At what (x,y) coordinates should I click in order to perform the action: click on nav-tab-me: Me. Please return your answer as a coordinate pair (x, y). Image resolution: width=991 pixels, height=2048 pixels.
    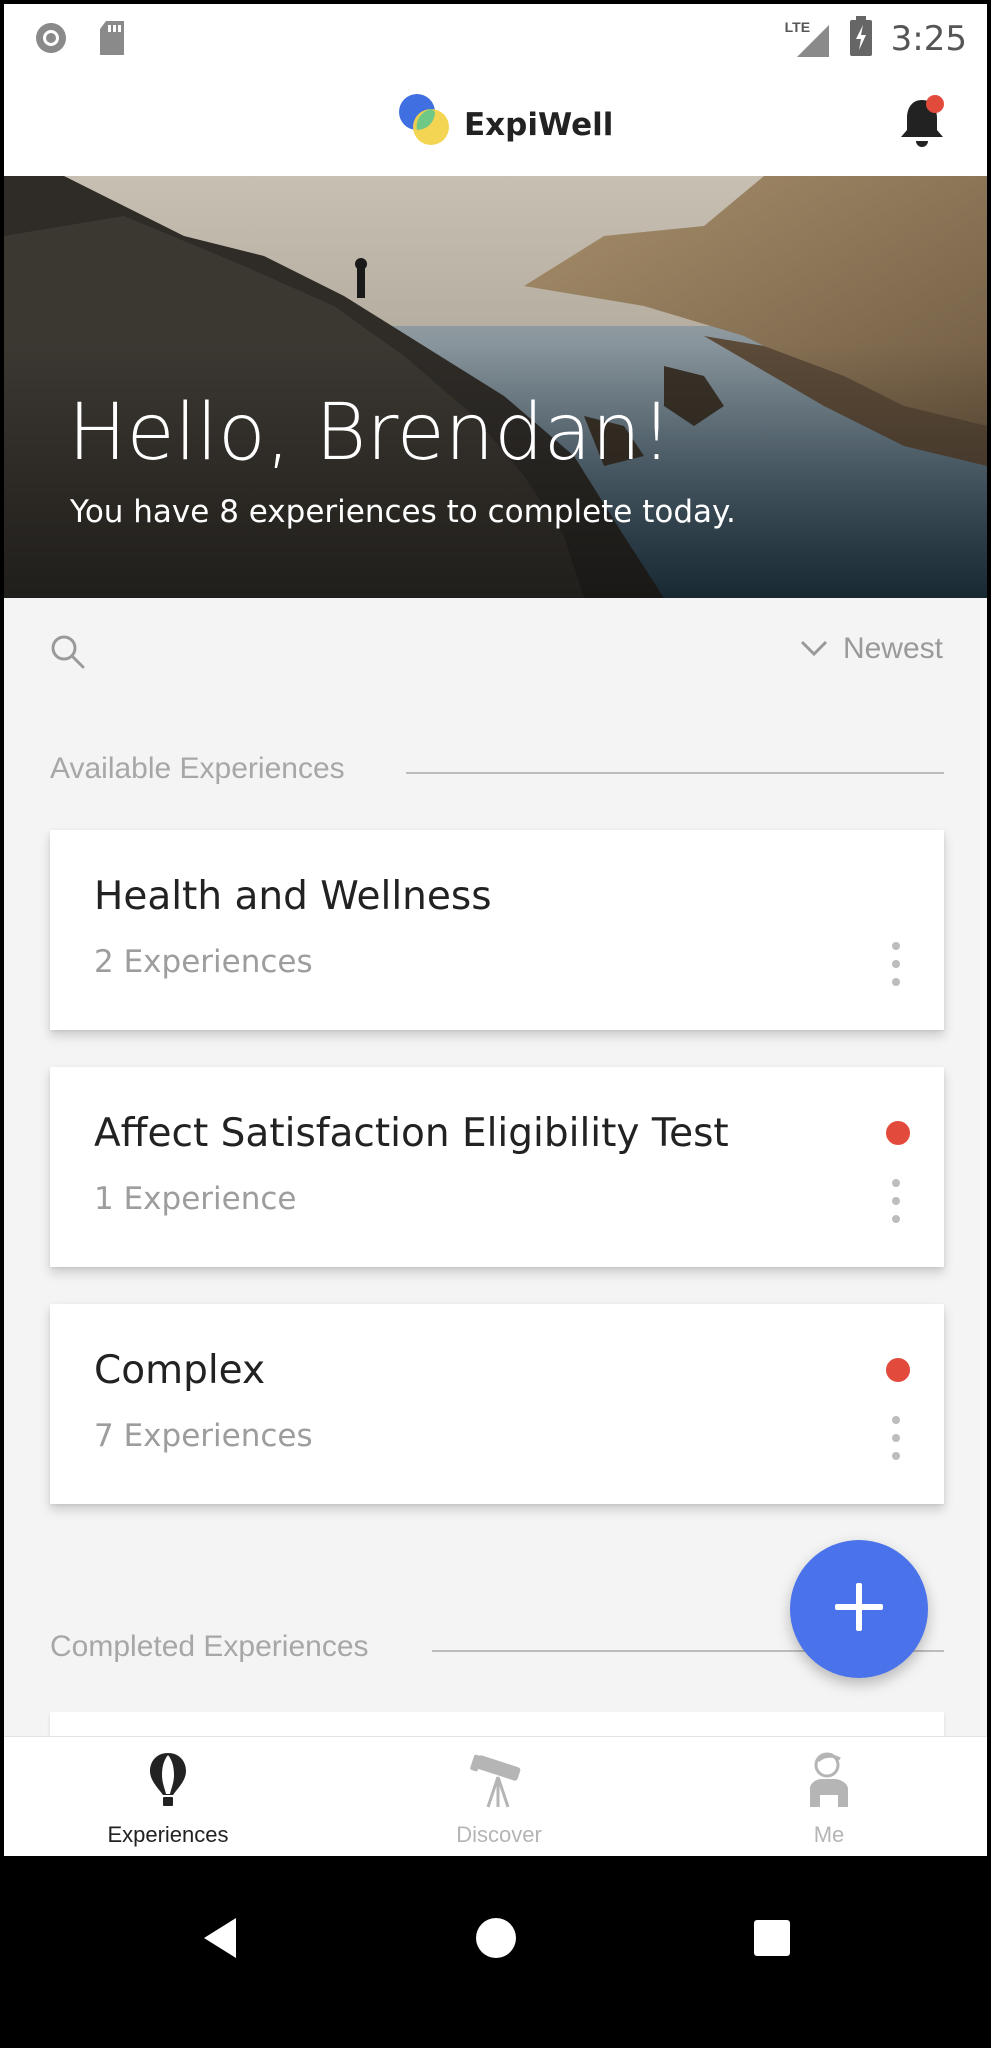
    Looking at the image, I should click on (829, 1799).